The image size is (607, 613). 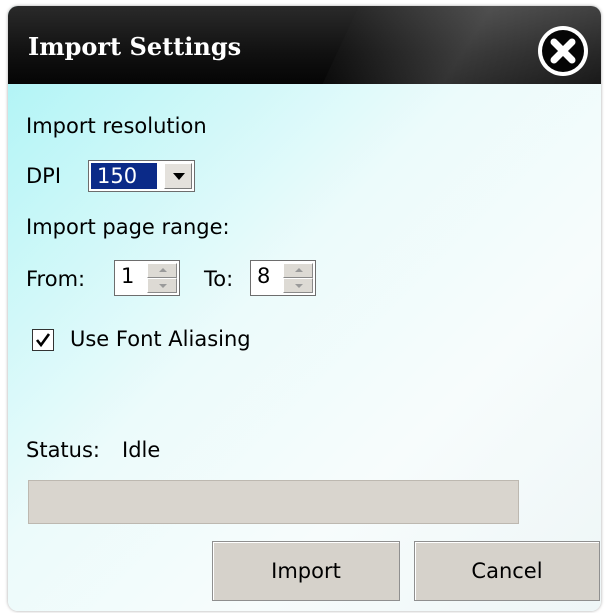 What do you see at coordinates (135, 46) in the screenshot?
I see `dialog-title: Import Settings` at bounding box center [135, 46].